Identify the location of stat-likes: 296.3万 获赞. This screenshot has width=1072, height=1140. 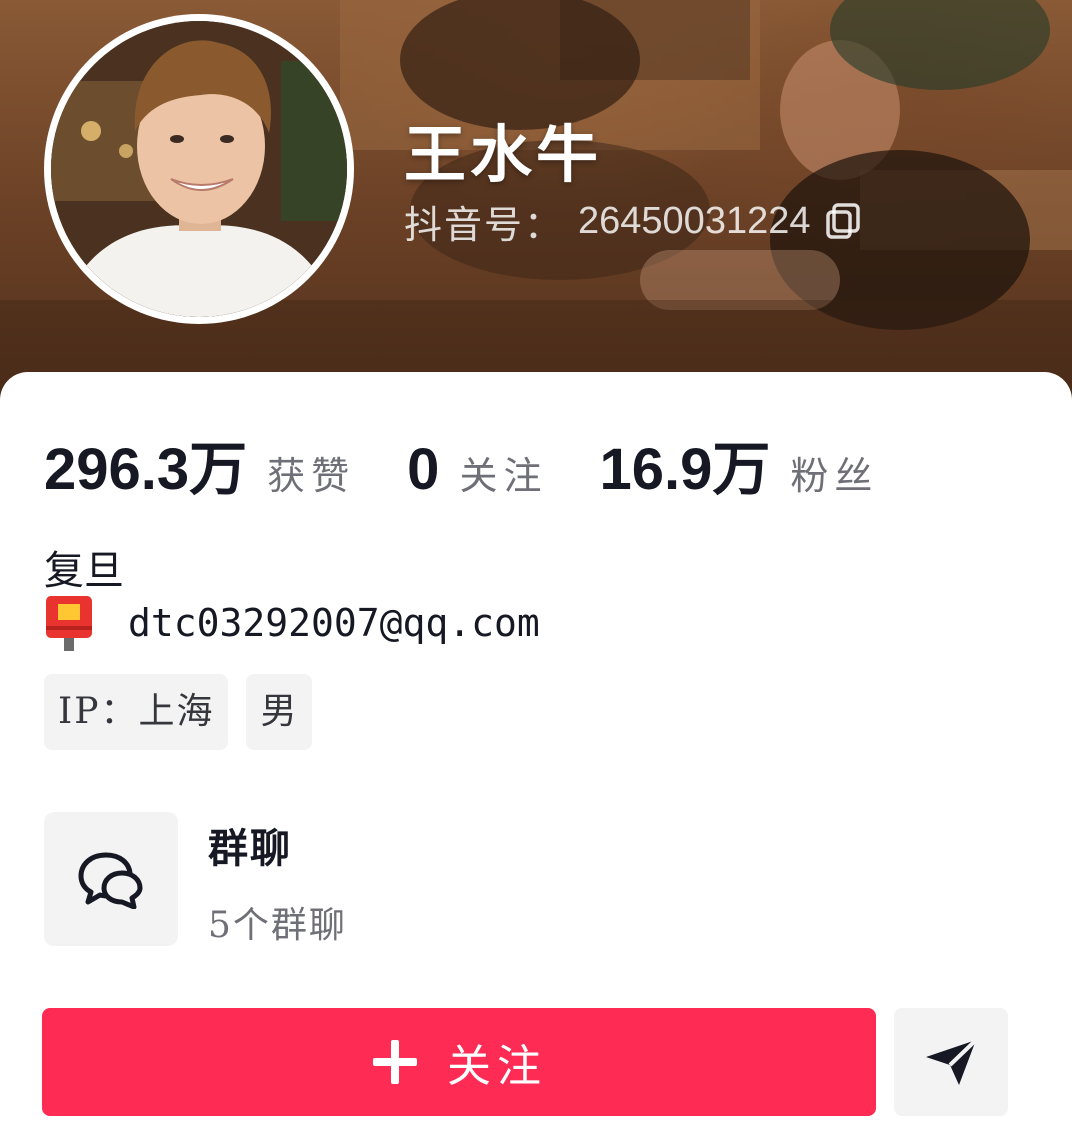
(199, 464).